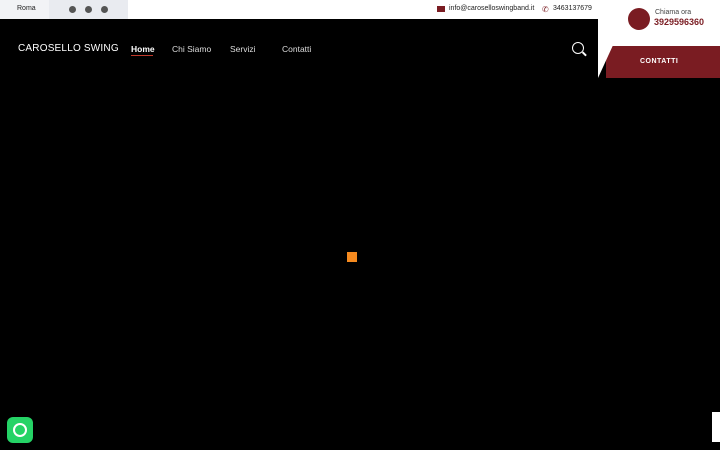 Image resolution: width=720 pixels, height=450 pixels. I want to click on instagram-icon, so click(88, 9).